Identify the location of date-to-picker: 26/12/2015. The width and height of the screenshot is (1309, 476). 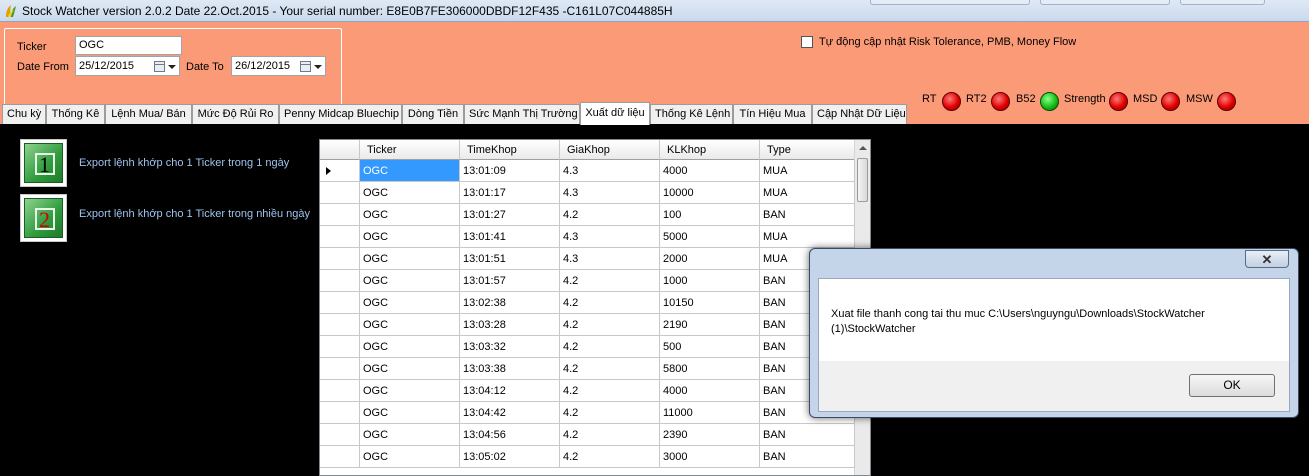
(278, 66).